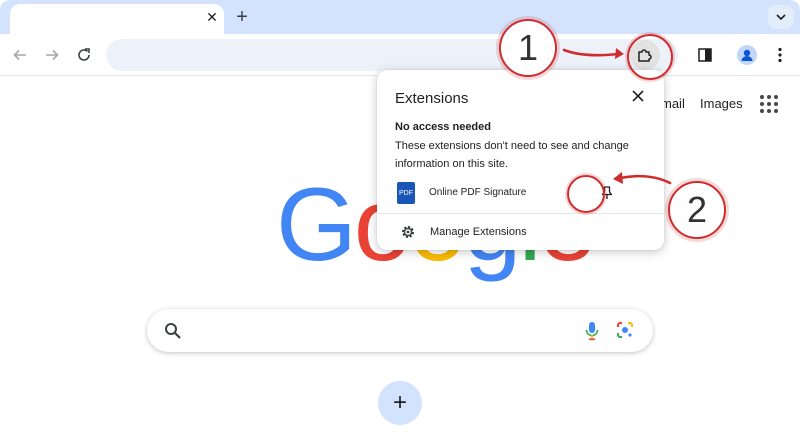 The width and height of the screenshot is (800, 442). What do you see at coordinates (780, 55) in the screenshot?
I see `more-icon` at bounding box center [780, 55].